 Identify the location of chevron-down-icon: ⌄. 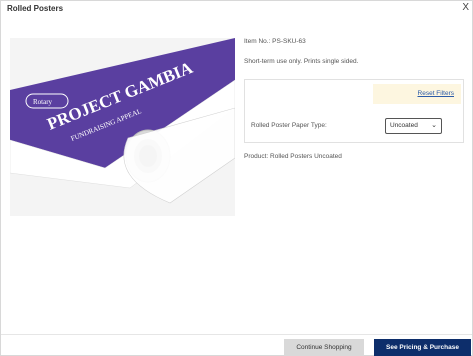
(434, 125).